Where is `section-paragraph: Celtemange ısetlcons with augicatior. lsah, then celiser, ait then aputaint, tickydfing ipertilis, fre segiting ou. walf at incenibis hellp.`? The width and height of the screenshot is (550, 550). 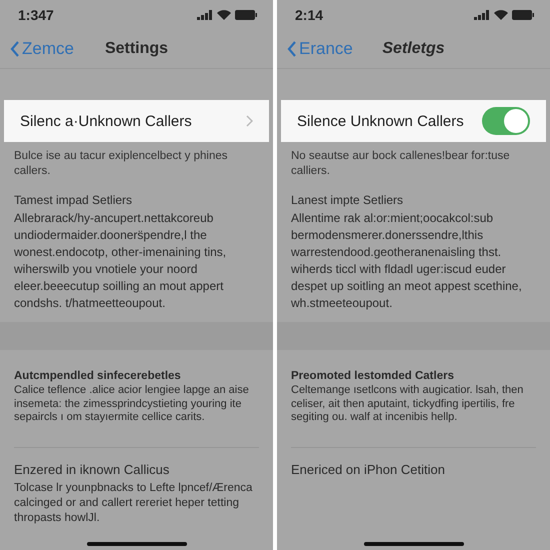
section-paragraph: Celtemange ısetlcons with augicatior. lsah, then celiser, ait then aputaint, tickydfing ipertilis, fre segiting ou. walf at incenibis hellp. is located at coordinates (407, 404).